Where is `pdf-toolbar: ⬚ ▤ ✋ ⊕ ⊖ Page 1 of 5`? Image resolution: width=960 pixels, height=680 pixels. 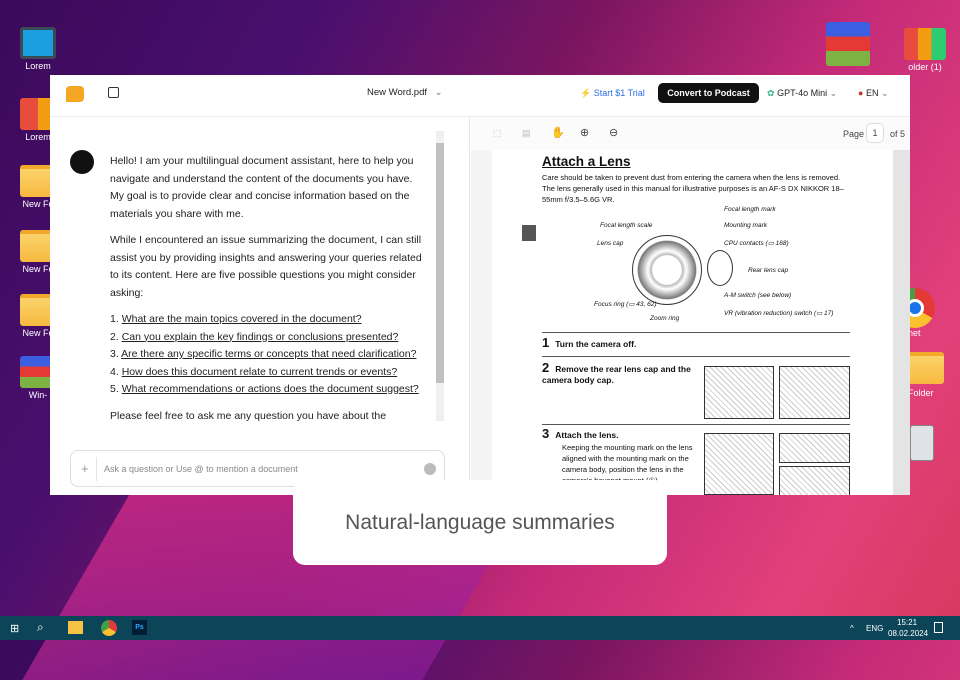 pdf-toolbar: ⬚ ▤ ✋ ⊕ ⊖ Page 1 of 5 is located at coordinates (690, 133).